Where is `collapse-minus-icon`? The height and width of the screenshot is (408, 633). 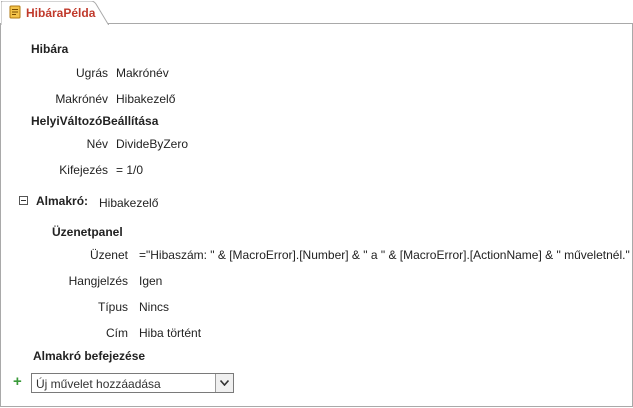
collapse-minus-icon is located at coordinates (23, 200).